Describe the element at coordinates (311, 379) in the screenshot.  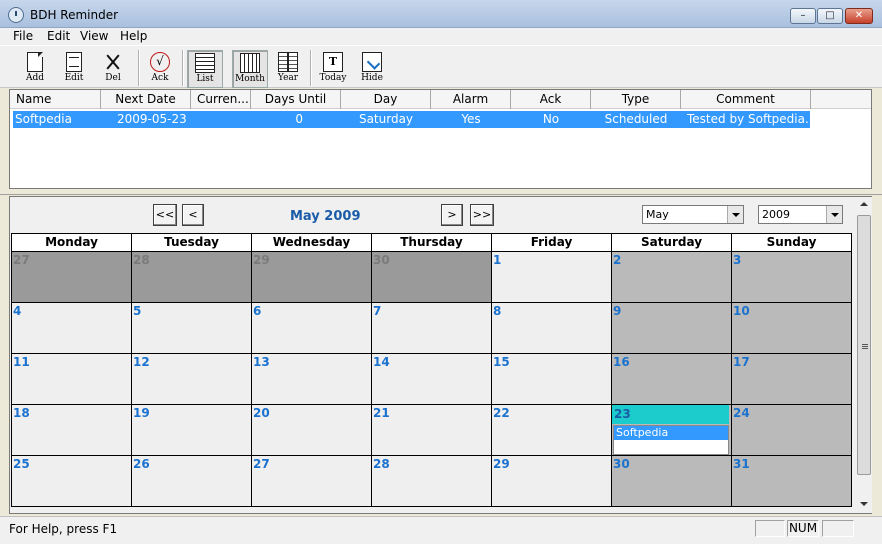
I see `day-cell: 13` at that location.